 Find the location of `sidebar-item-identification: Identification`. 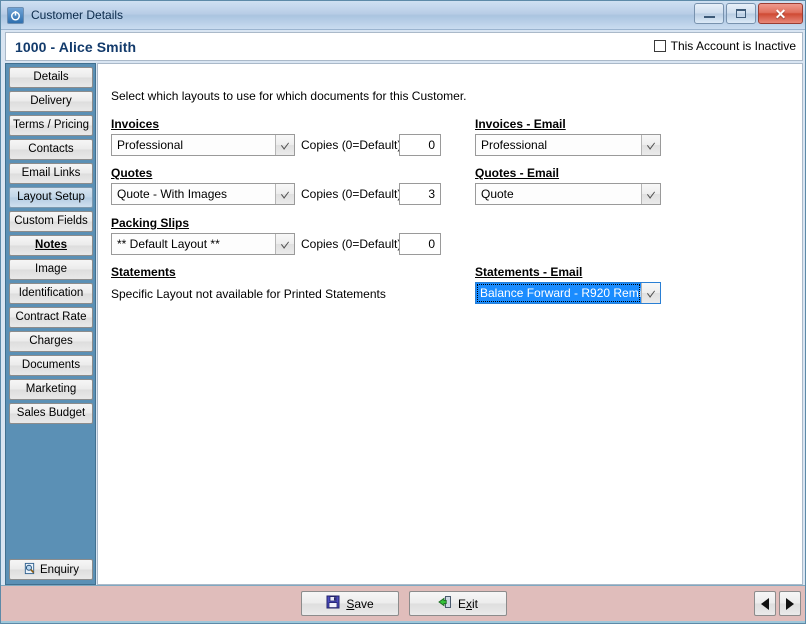

sidebar-item-identification: Identification is located at coordinates (51, 293).